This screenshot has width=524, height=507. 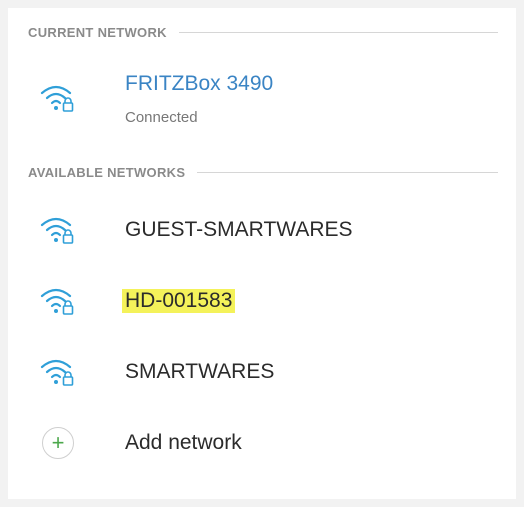 What do you see at coordinates (239, 229) in the screenshot?
I see `network-name: GUEST-SMARTWARES` at bounding box center [239, 229].